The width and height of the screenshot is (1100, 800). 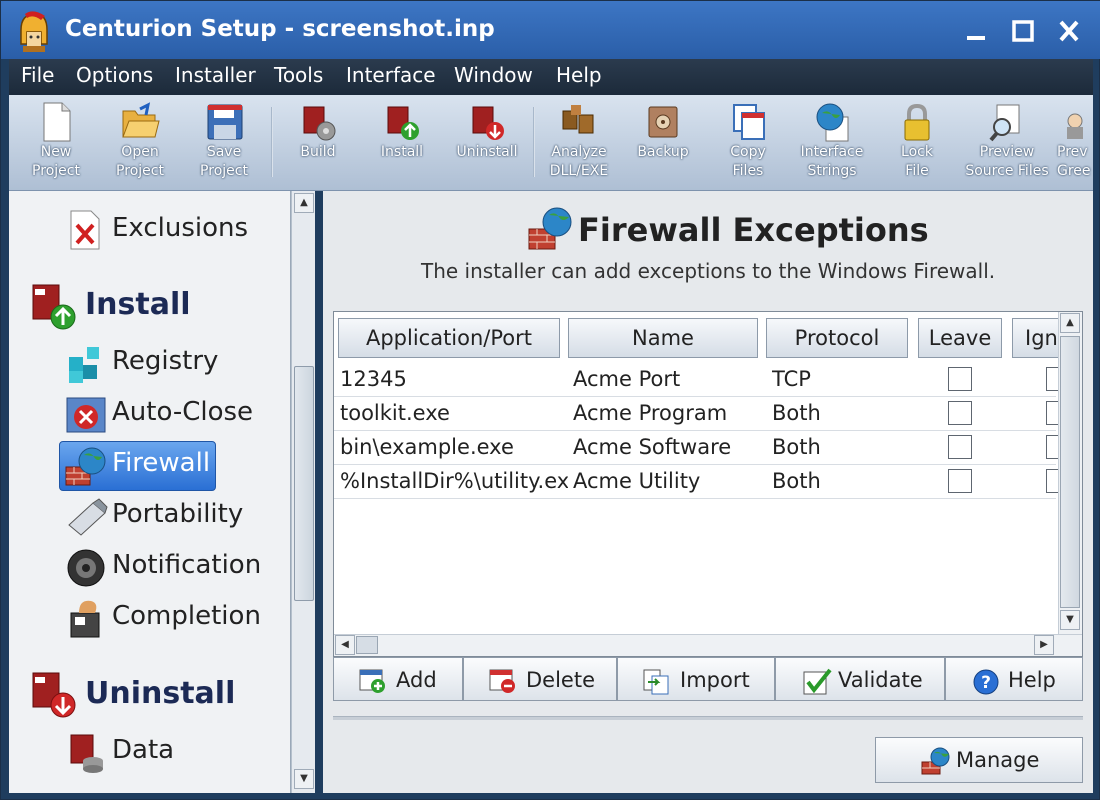 What do you see at coordinates (979, 760) in the screenshot?
I see `manage-button: Manage` at bounding box center [979, 760].